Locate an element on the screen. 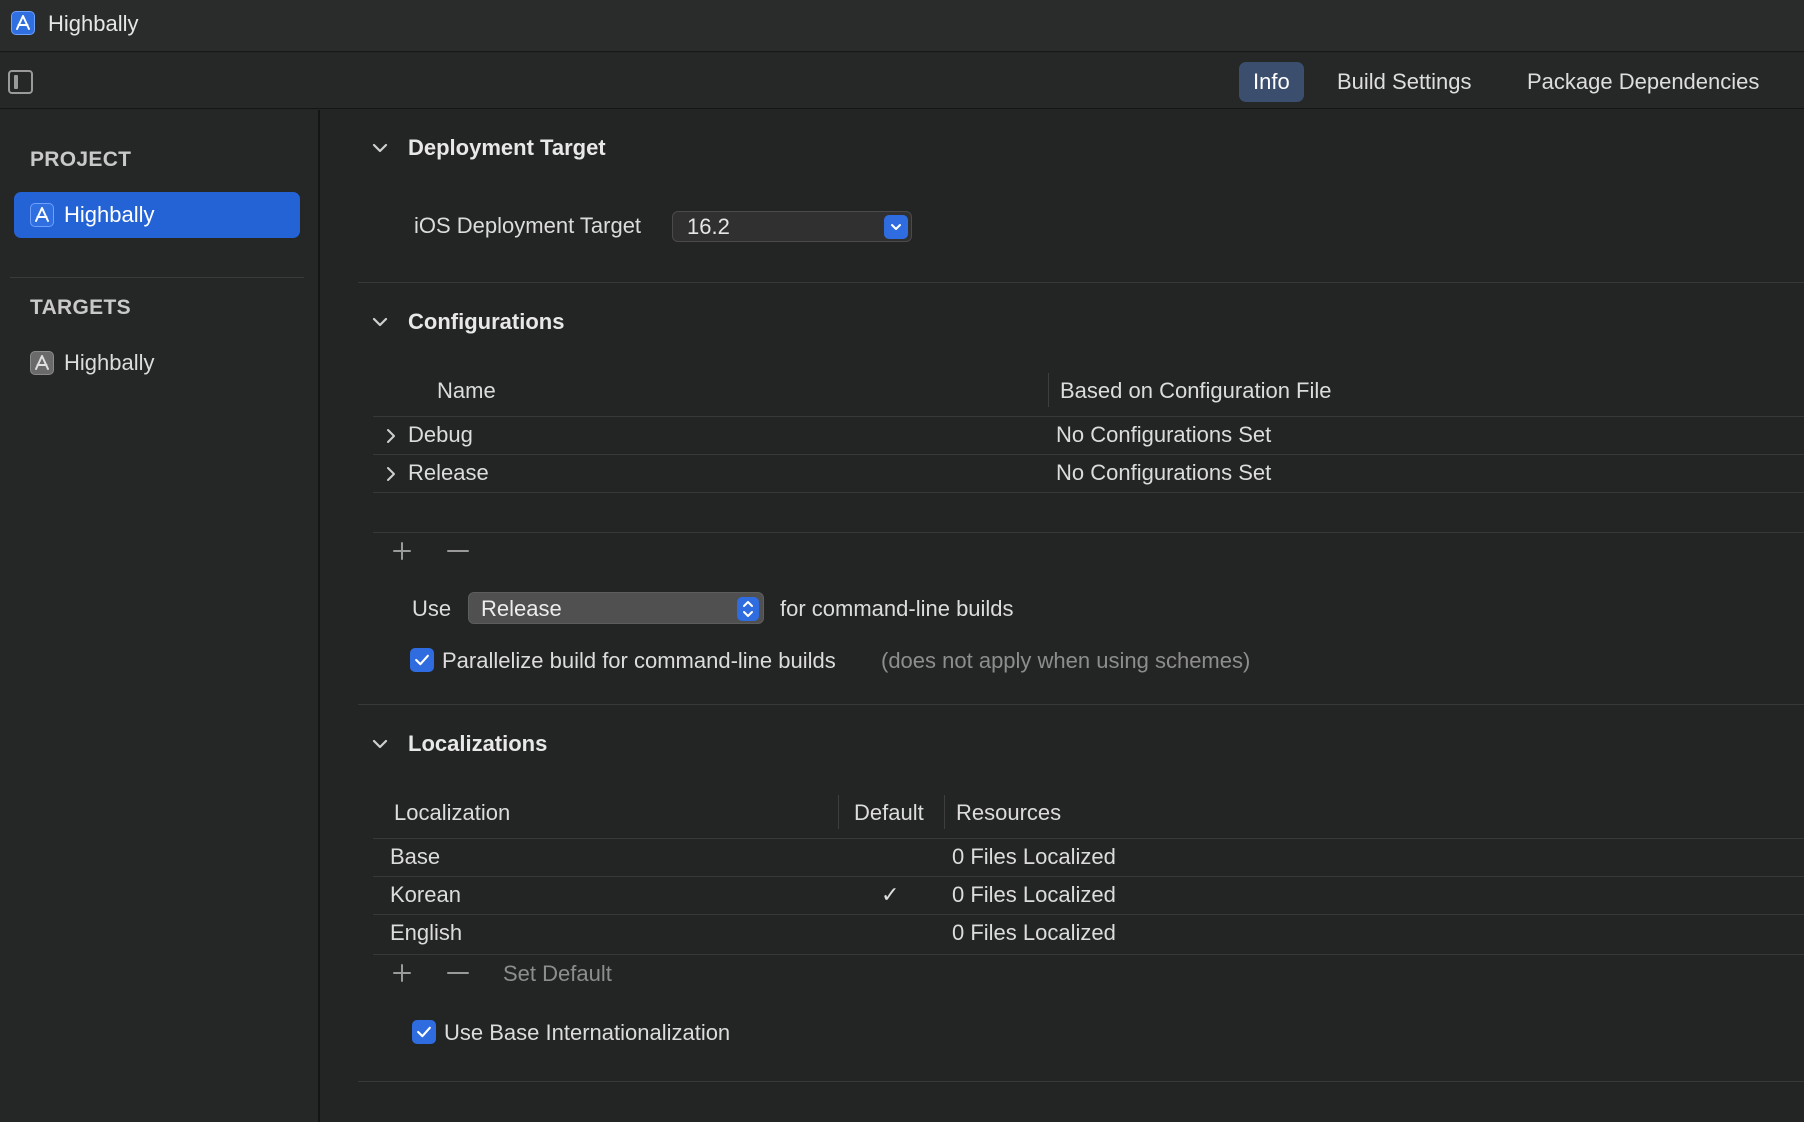  use-label: Use is located at coordinates (432, 608).